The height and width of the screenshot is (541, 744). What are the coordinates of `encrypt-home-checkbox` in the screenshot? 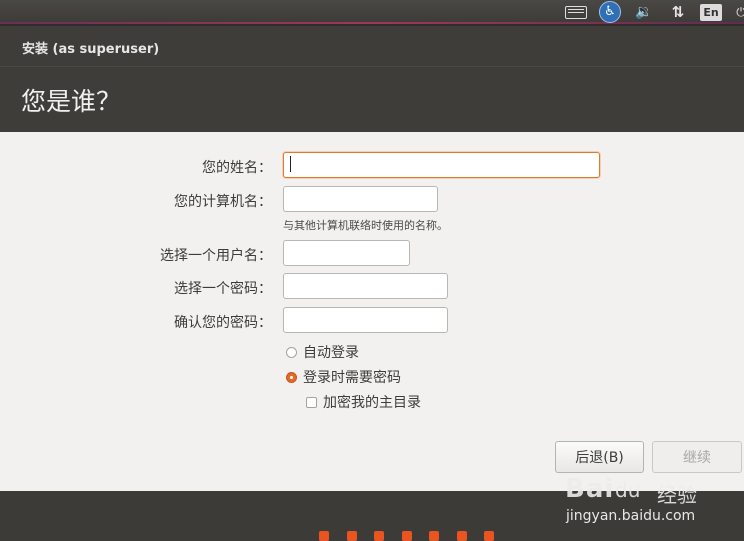 It's located at (311, 402).